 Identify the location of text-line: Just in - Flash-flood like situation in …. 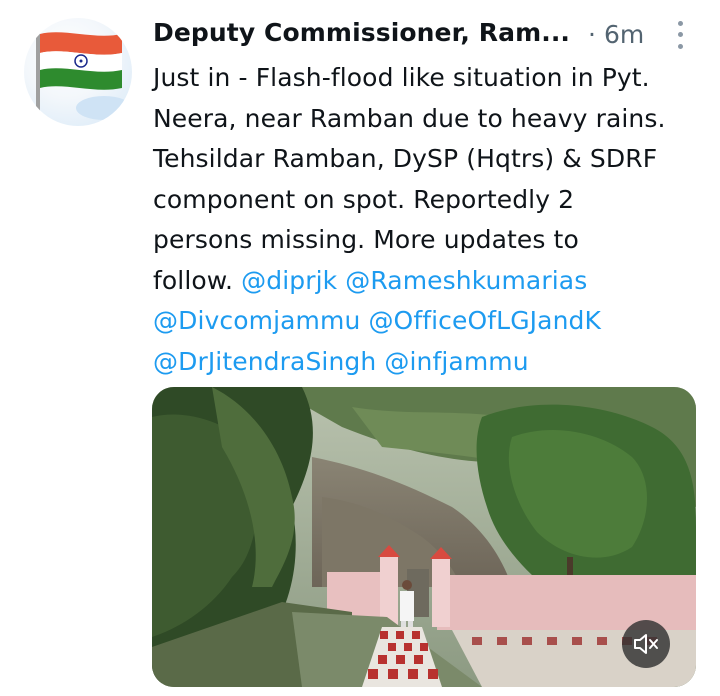
(401, 77).